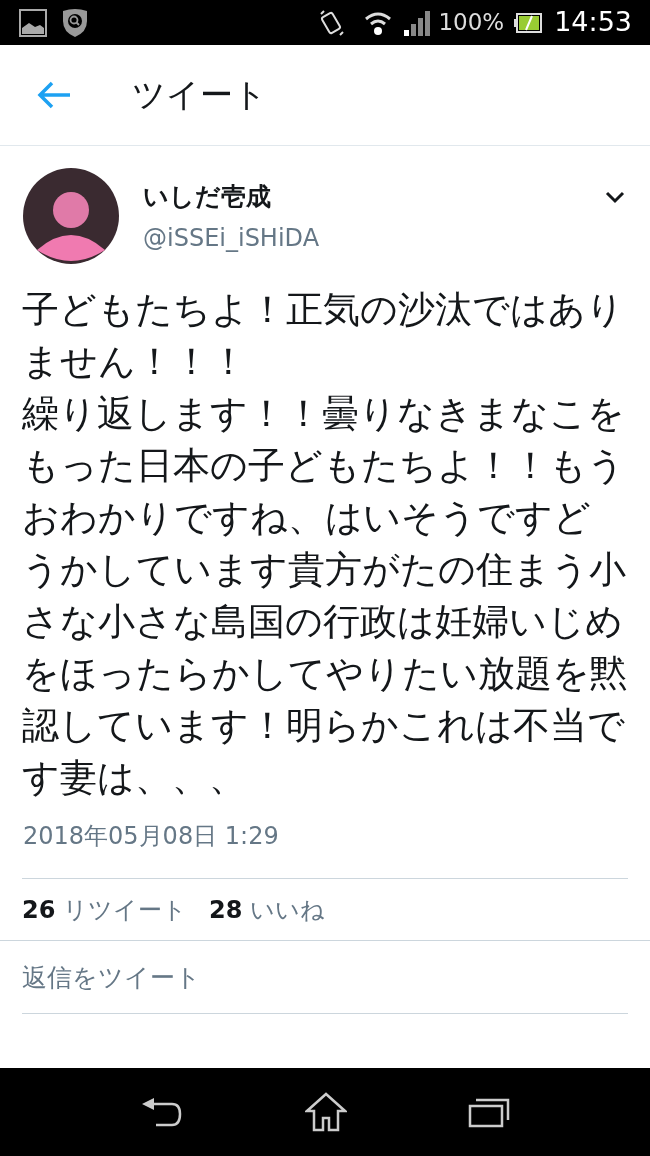 The height and width of the screenshot is (1156, 650). Describe the element at coordinates (151, 836) in the screenshot. I see `timestamp: 2018年05月08日 1:29` at that location.